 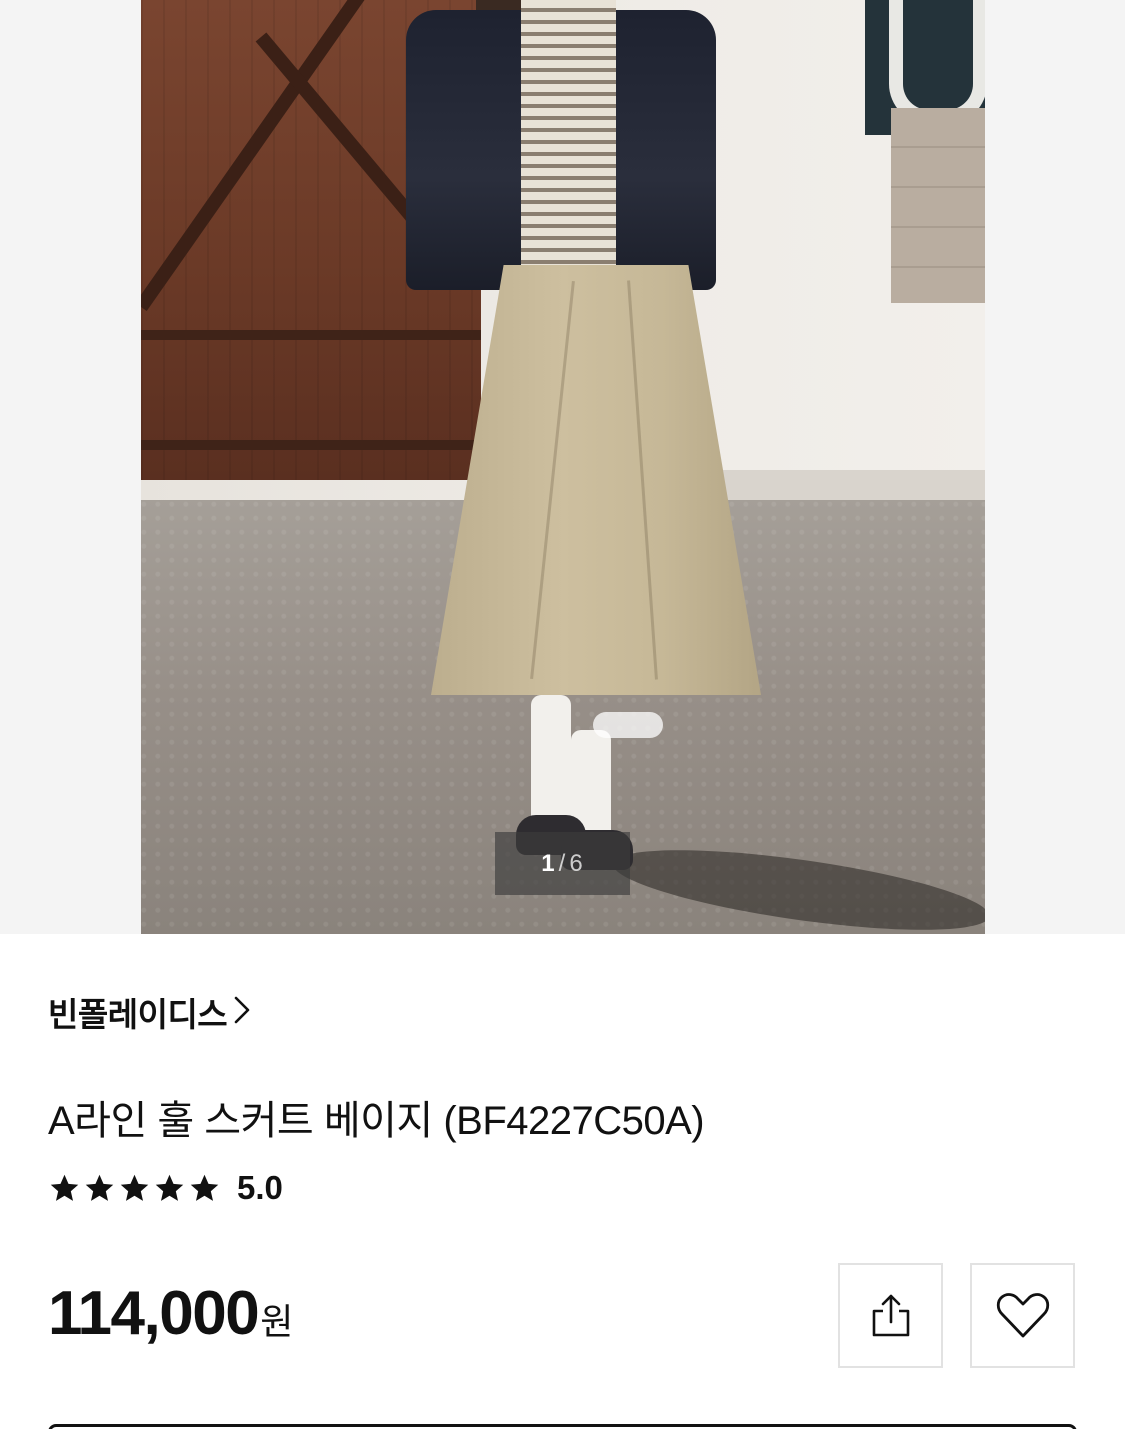 What do you see at coordinates (562, 1426) in the screenshot?
I see `bottom-action-bar-edge` at bounding box center [562, 1426].